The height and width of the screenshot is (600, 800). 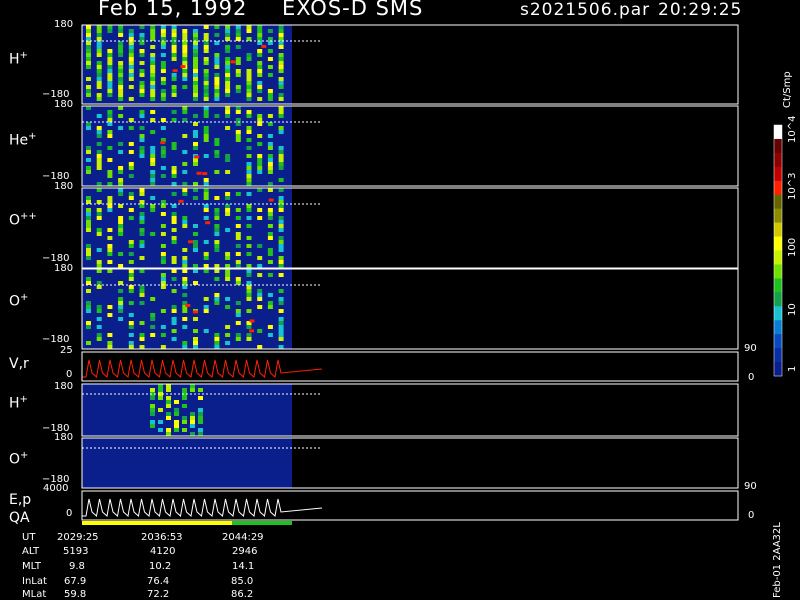 What do you see at coordinates (751, 377) in the screenshot?
I see `rtick-vr-bottom: 0` at bounding box center [751, 377].